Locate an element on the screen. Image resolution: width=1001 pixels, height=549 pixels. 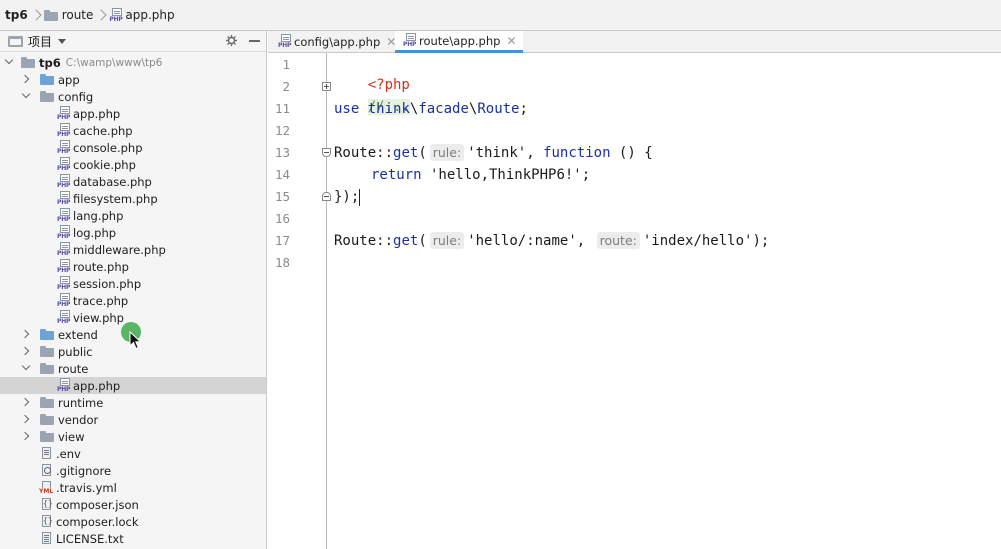
breadcrumb-root: tp6 is located at coordinates (16, 15).